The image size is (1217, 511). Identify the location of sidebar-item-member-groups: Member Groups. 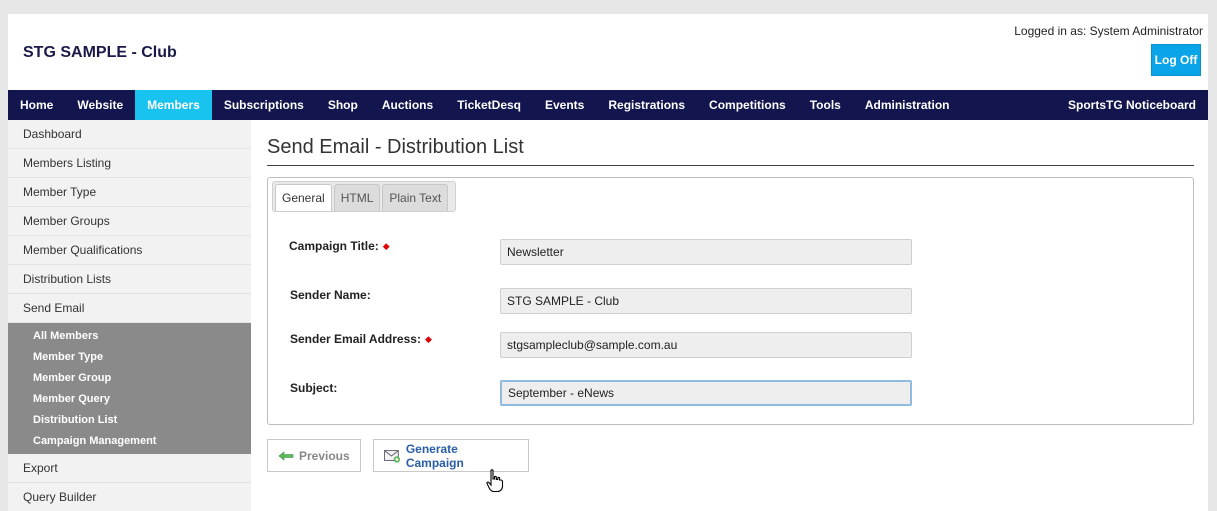
(129, 221).